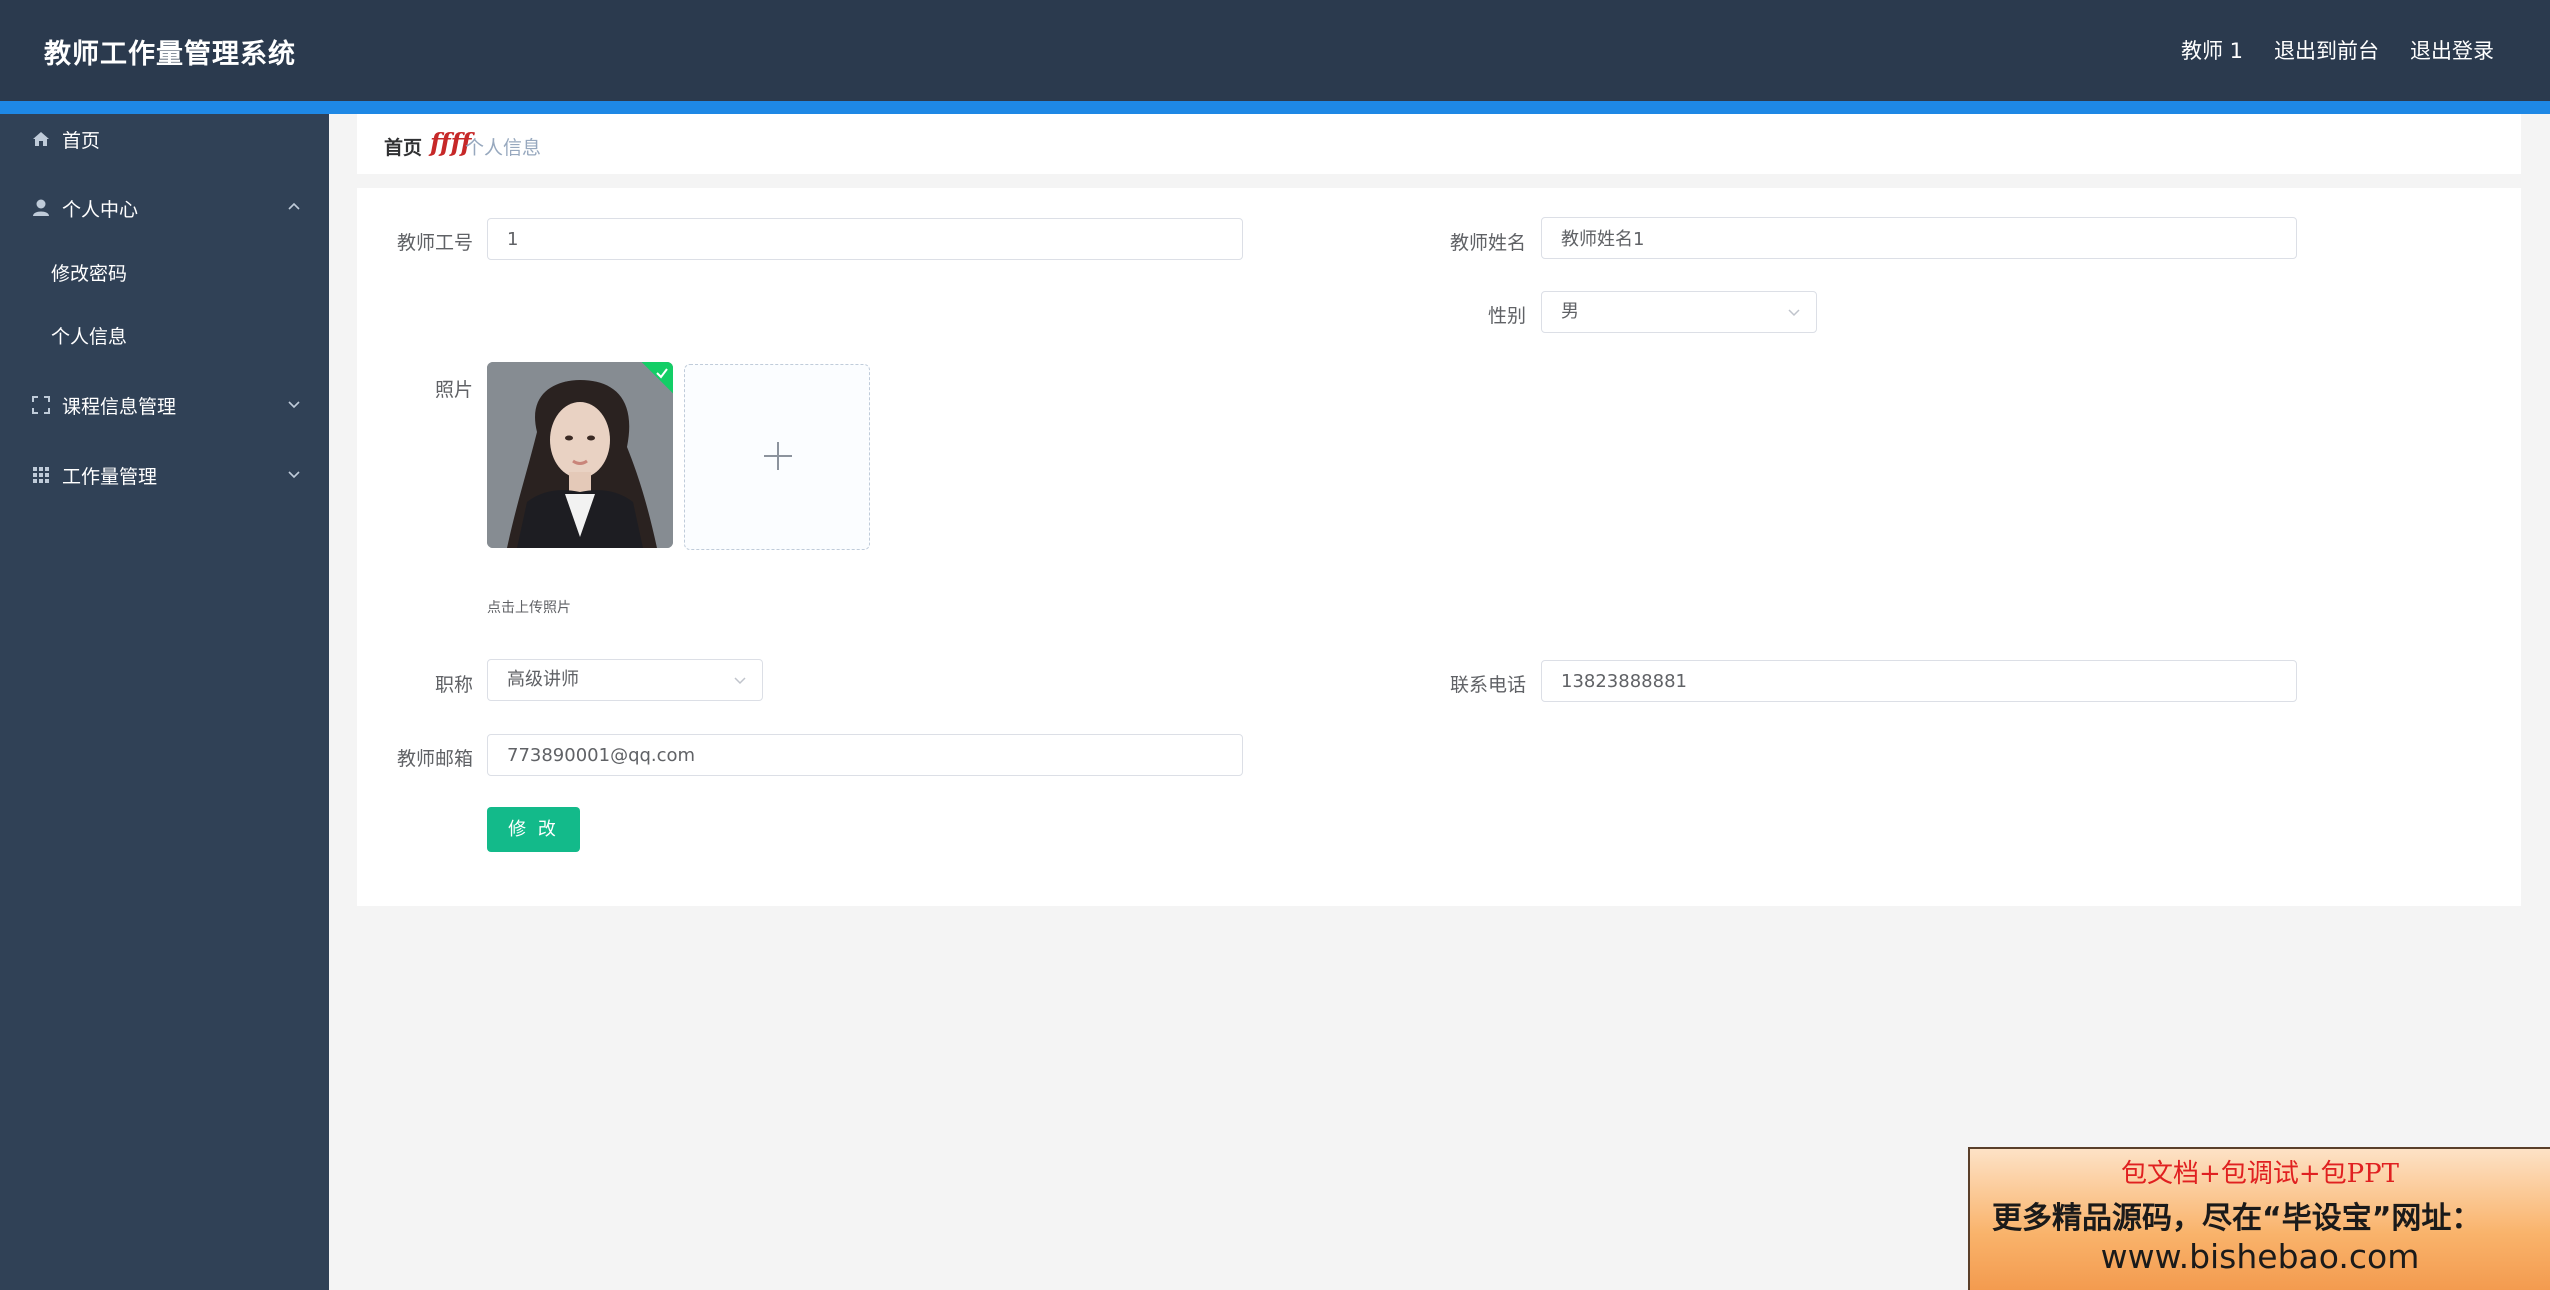  What do you see at coordinates (294, 206) in the screenshot?
I see `chevron-up-icon` at bounding box center [294, 206].